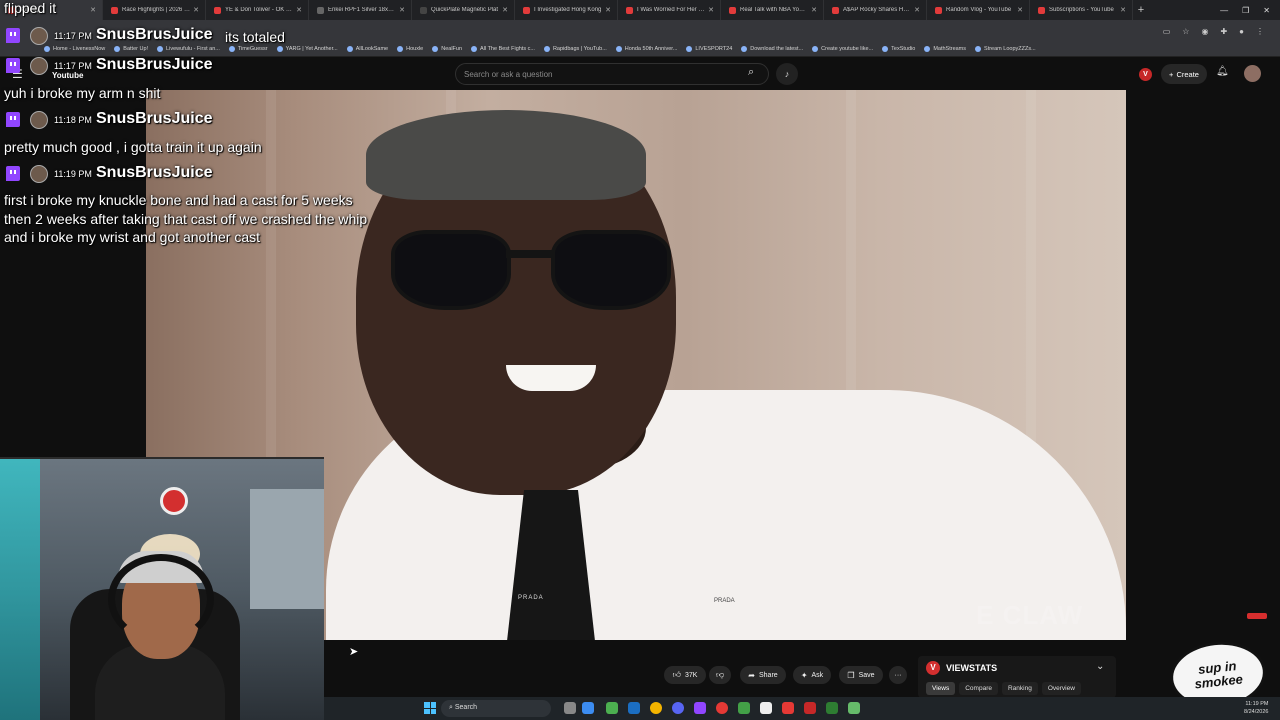  Describe the element at coordinates (73, 174) in the screenshot. I see `chat-timestamp: 11:19 PM` at that location.